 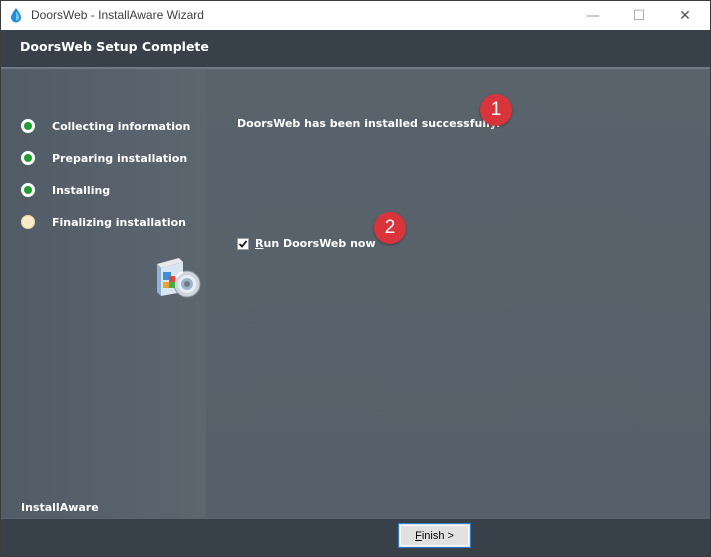 I want to click on step-collecting-information: Collecting information, so click(x=105, y=126).